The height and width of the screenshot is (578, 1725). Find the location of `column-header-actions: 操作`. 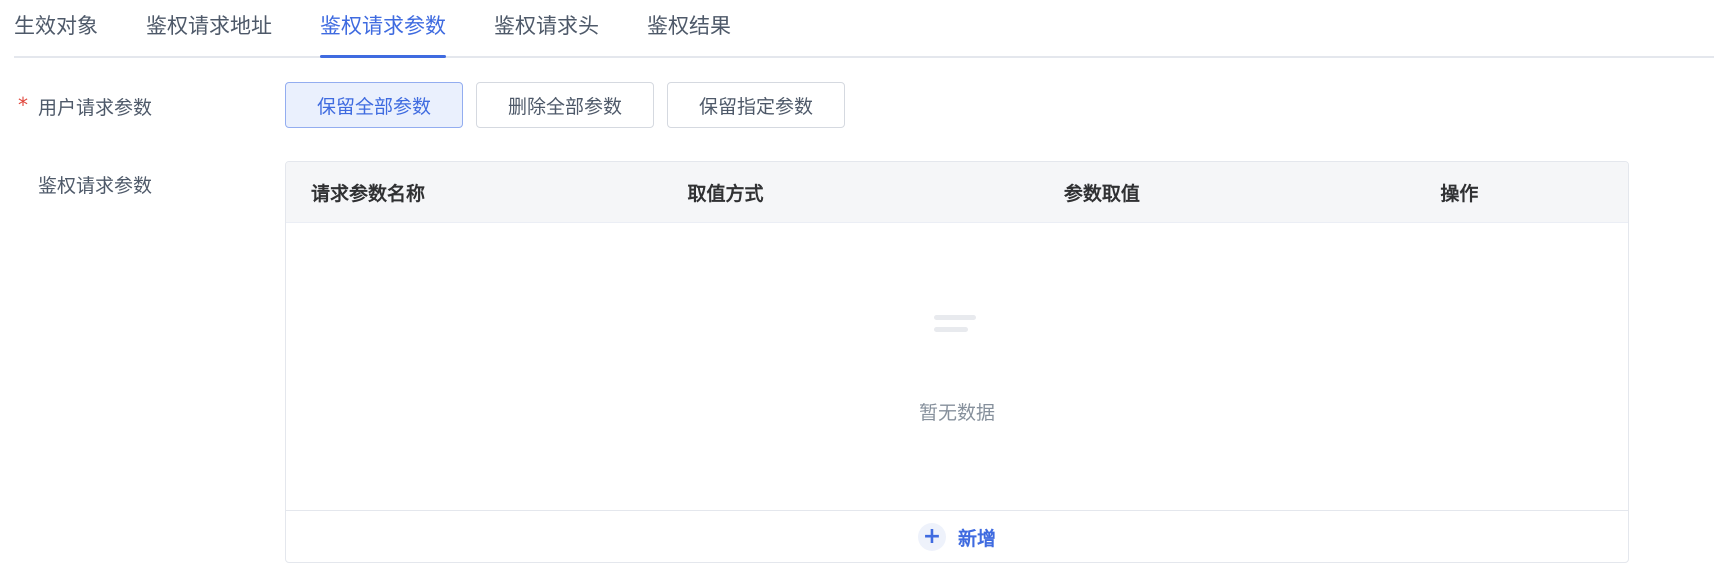

column-header-actions: 操作 is located at coordinates (1459, 193).